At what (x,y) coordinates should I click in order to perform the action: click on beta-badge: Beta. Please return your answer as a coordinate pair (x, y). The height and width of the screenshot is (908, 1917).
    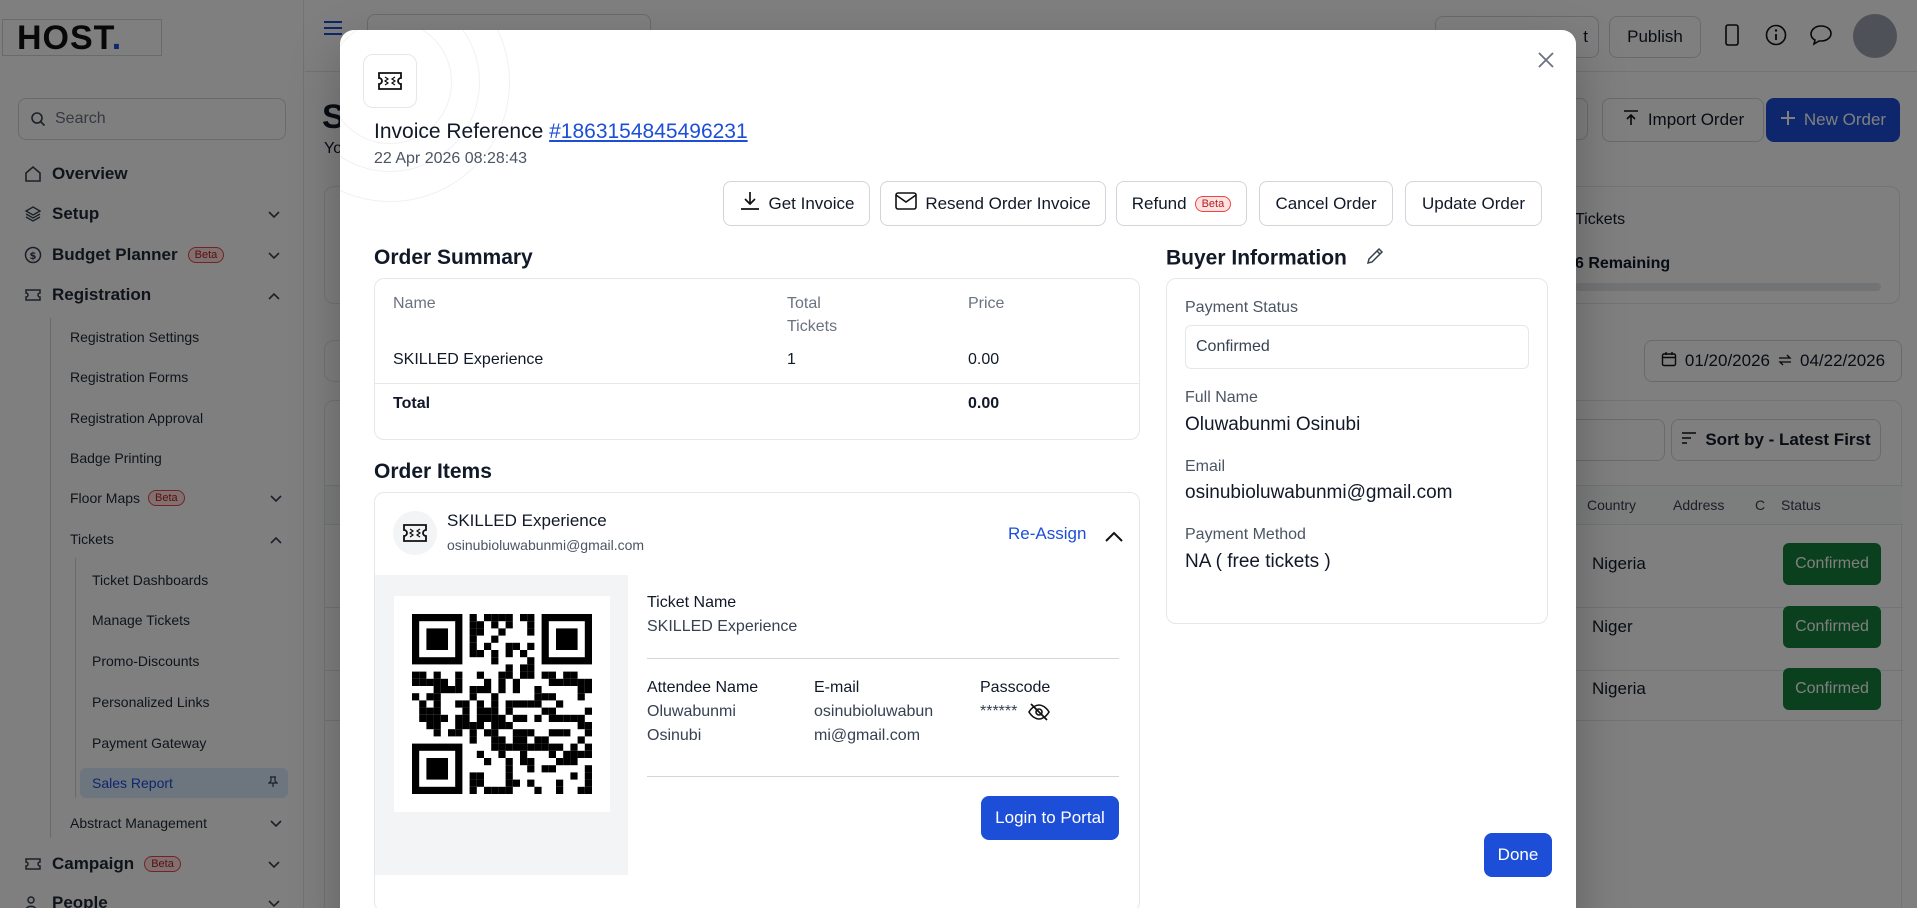
    Looking at the image, I should click on (1213, 203).